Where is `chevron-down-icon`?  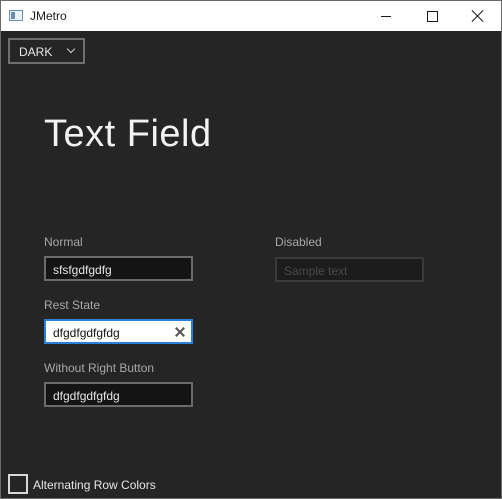 chevron-down-icon is located at coordinates (71, 49).